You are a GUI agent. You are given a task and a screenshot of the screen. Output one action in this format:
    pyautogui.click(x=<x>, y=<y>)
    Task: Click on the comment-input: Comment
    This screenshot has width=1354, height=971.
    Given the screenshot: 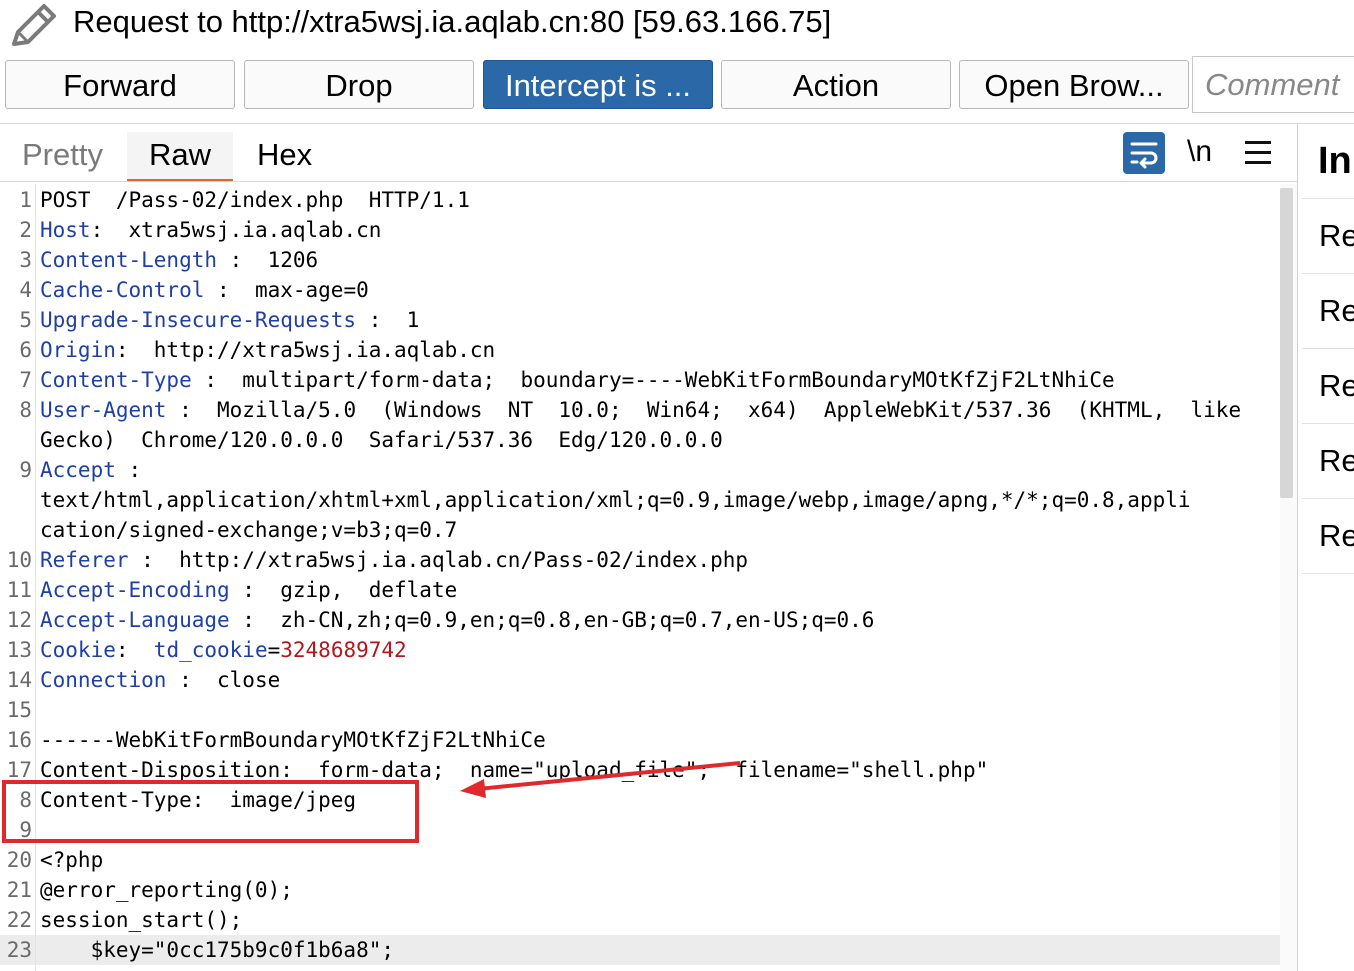 What is the action you would take?
    pyautogui.click(x=1273, y=84)
    